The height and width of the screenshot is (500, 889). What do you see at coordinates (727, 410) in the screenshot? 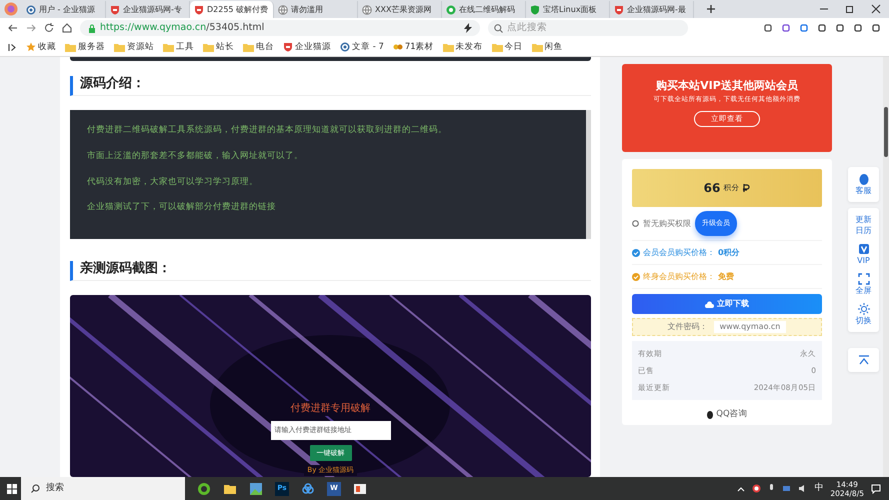
I see `qq-link: QQ咨询` at bounding box center [727, 410].